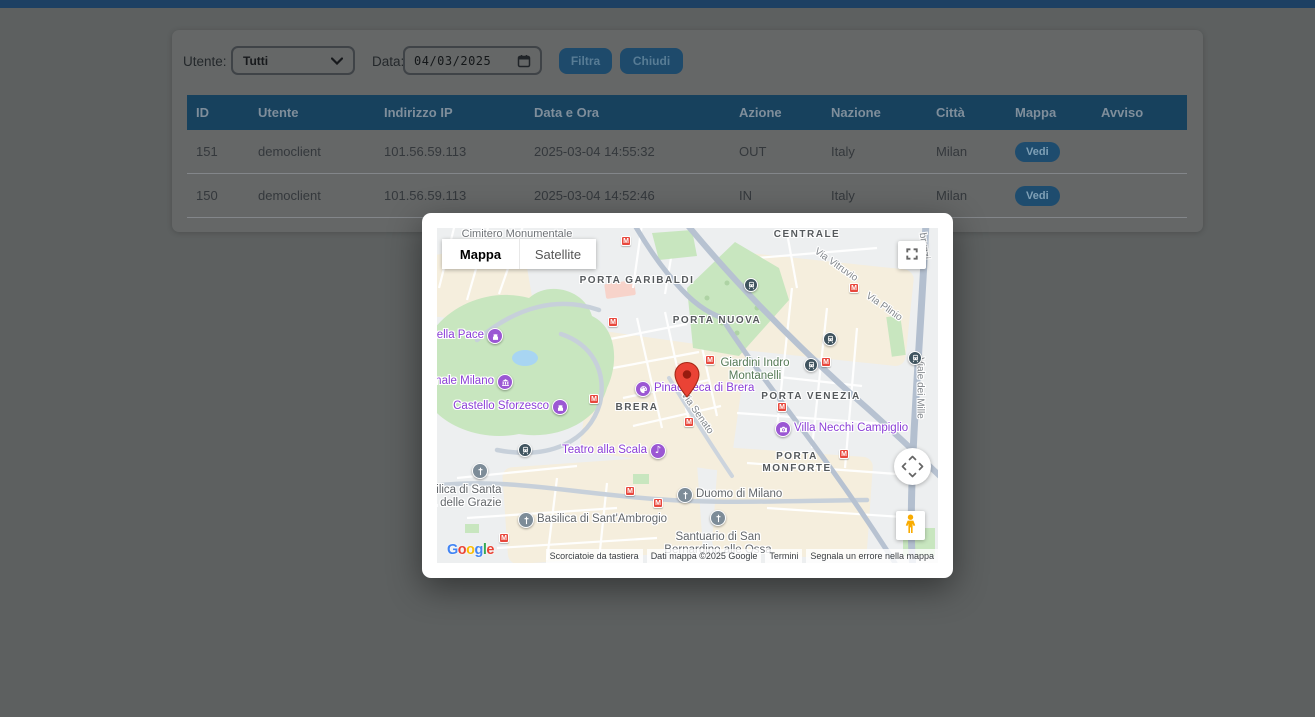  I want to click on date-input-value: 04/03/2025, so click(453, 60).